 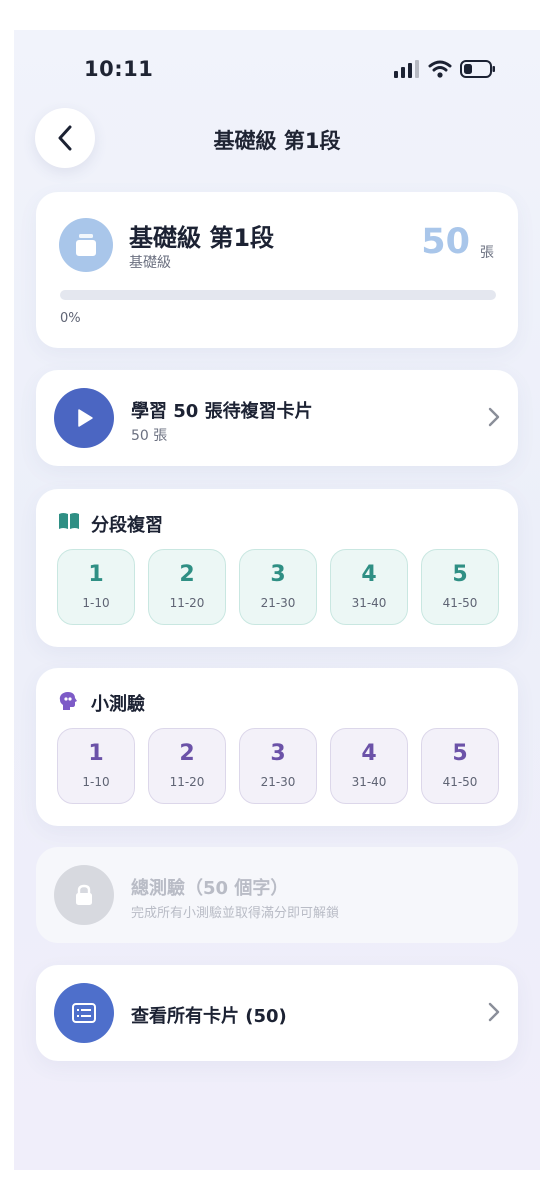 What do you see at coordinates (149, 436) in the screenshot?
I see `study-count: 50 張` at bounding box center [149, 436].